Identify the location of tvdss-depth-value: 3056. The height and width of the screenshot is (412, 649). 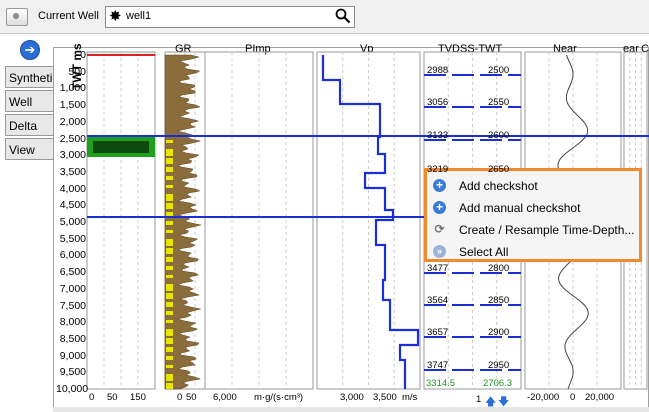
(438, 102).